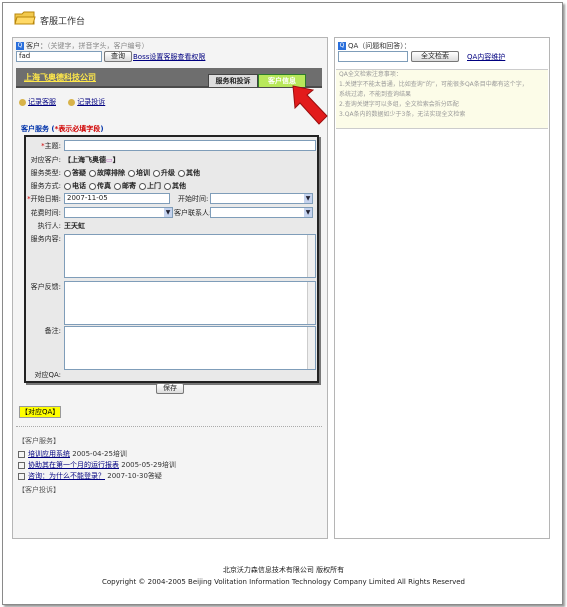  What do you see at coordinates (283, 570) in the screenshot?
I see `footer-company: 北京沃力森信息技术有限公司 版权所有` at bounding box center [283, 570].